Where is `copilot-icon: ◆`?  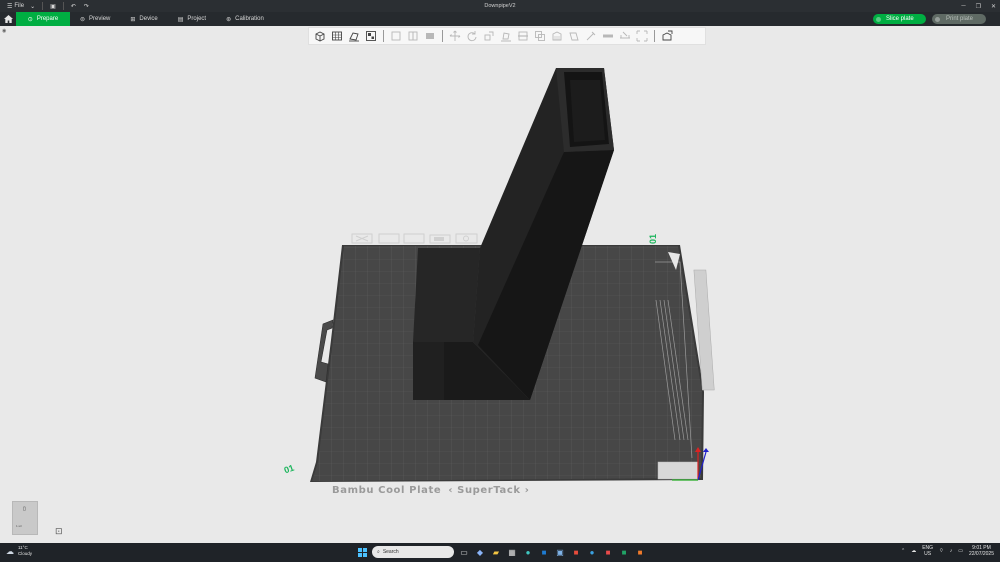
copilot-icon: ◆ is located at coordinates (480, 552).